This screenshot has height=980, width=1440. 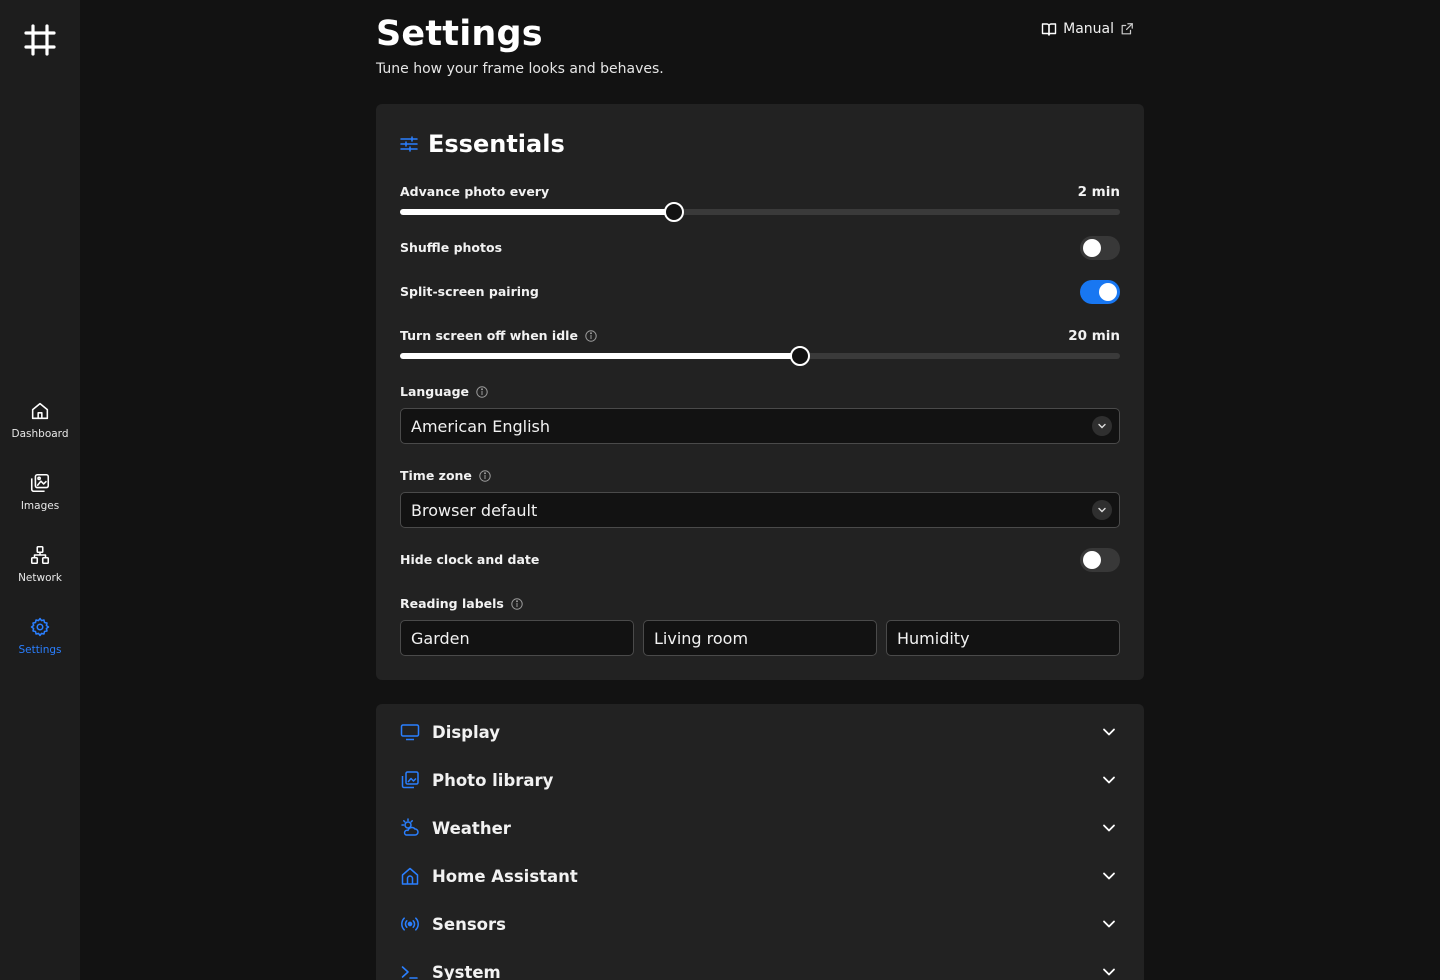 I want to click on hide-clock-row: Hide clock and date, so click(x=760, y=560).